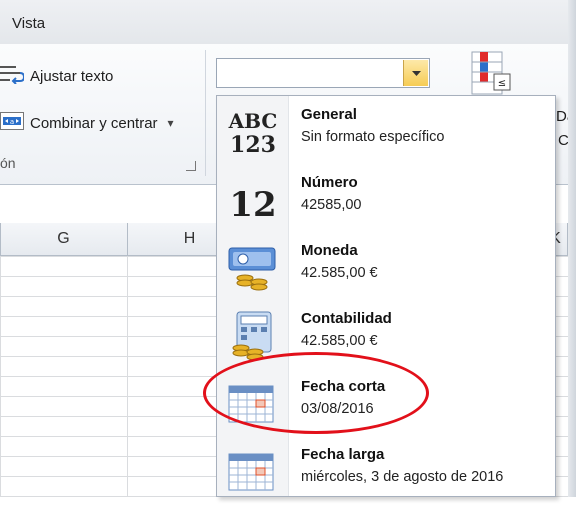  Describe the element at coordinates (94, 123) in the screenshot. I see `merge-center-label: Combinar y centrar` at that location.